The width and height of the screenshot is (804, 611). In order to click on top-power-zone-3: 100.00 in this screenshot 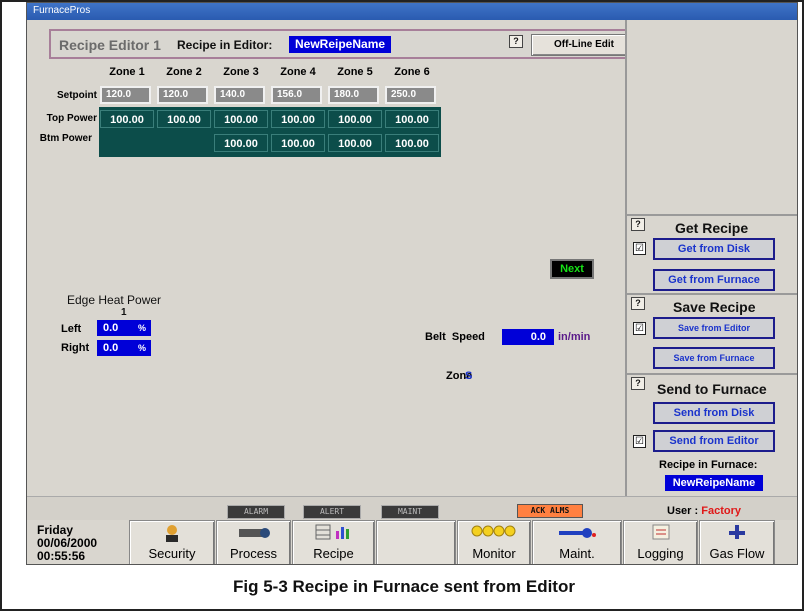, I will do `click(241, 119)`.